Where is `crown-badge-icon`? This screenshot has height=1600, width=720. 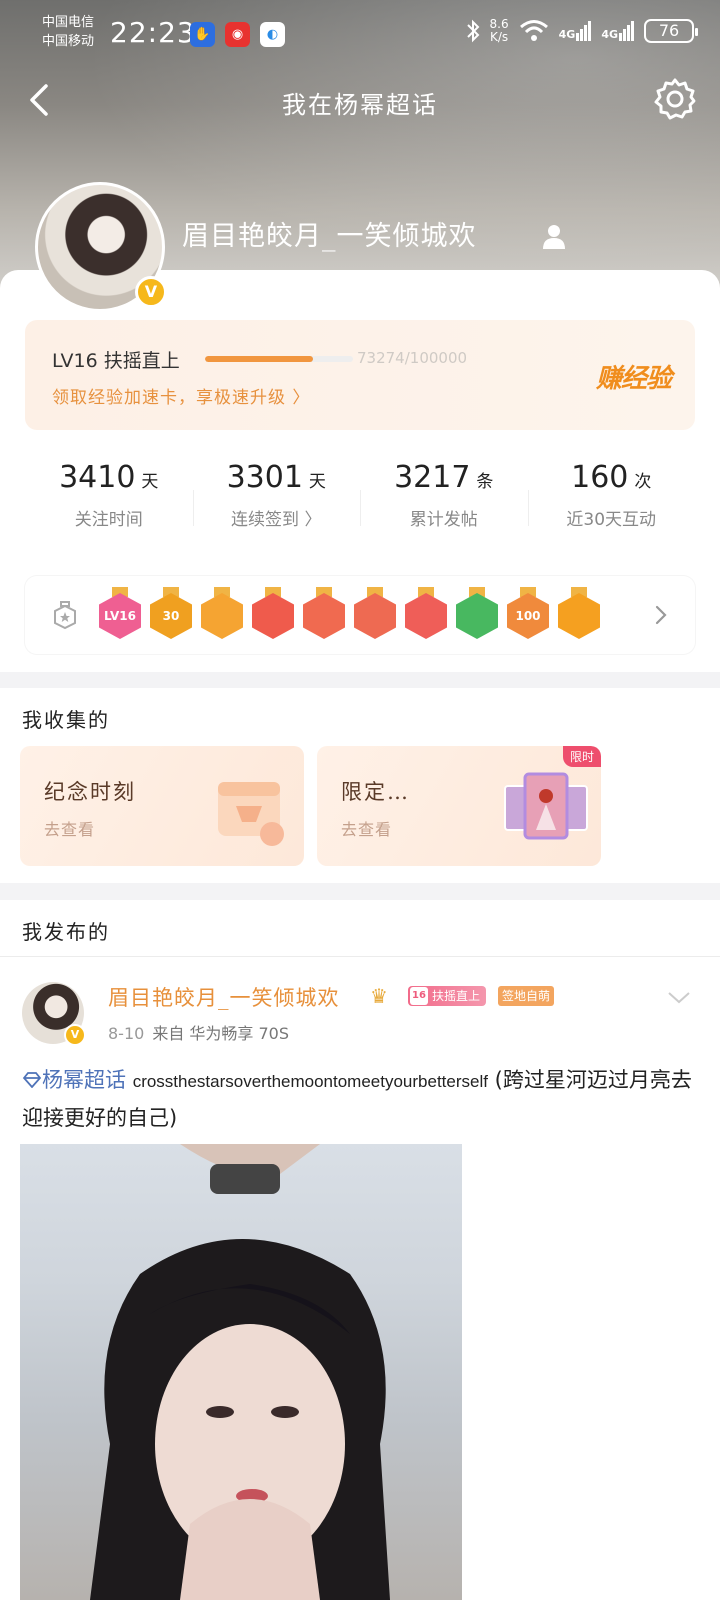
crown-badge-icon is located at coordinates (222, 613).